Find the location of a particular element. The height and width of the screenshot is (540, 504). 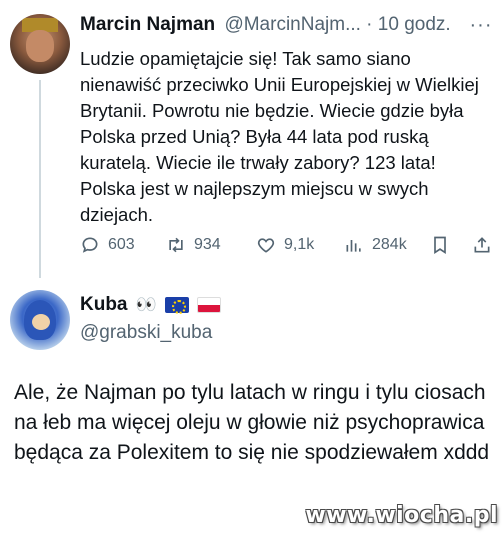

author-name: Marcin Najman is located at coordinates (147, 24).